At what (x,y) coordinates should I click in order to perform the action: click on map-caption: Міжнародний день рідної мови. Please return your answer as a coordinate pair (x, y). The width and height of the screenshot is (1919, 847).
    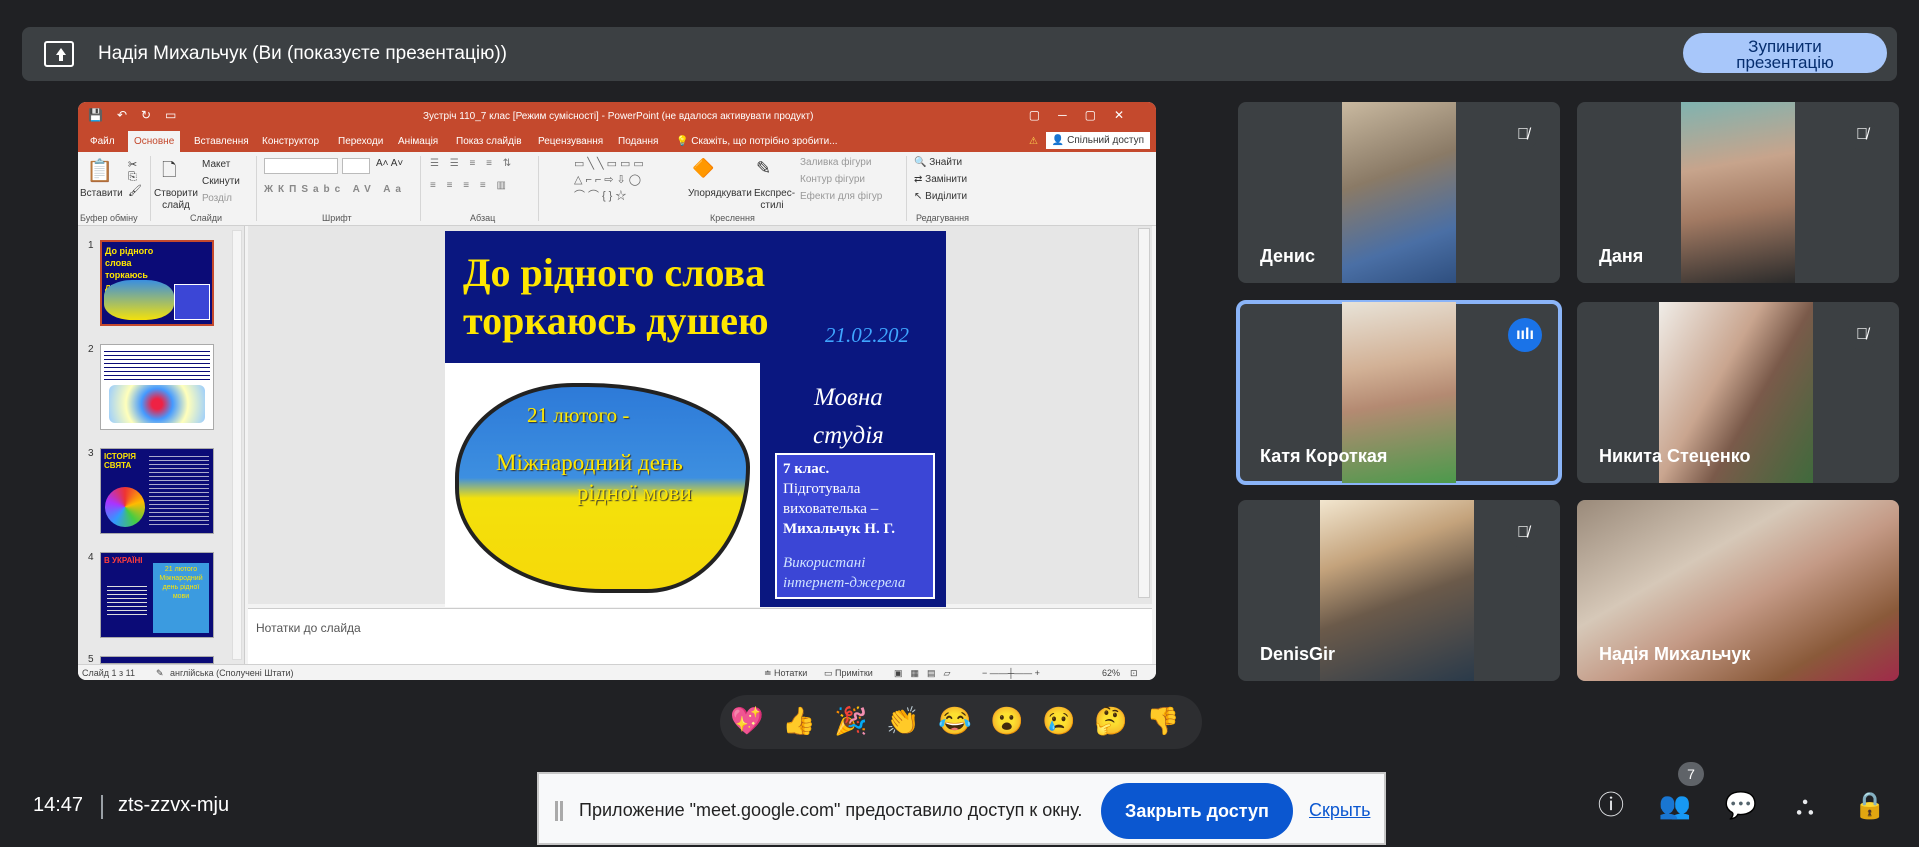
    Looking at the image, I should click on (589, 478).